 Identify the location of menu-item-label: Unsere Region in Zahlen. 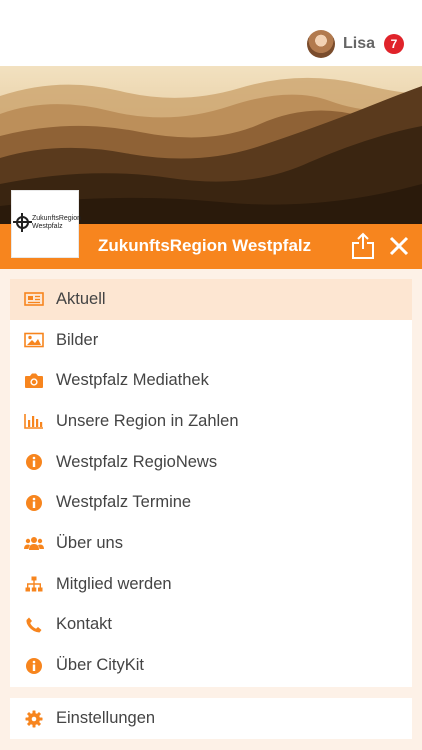
(147, 420).